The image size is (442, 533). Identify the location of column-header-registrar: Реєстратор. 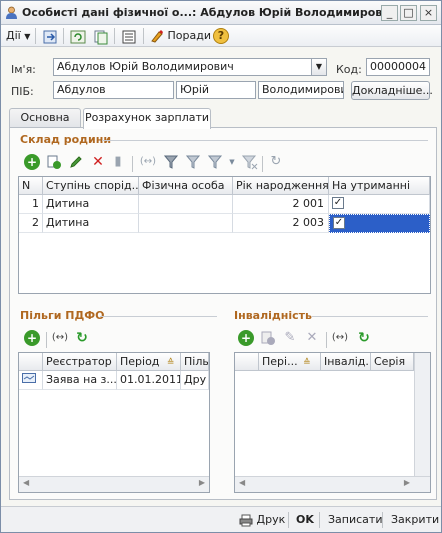
(80, 362).